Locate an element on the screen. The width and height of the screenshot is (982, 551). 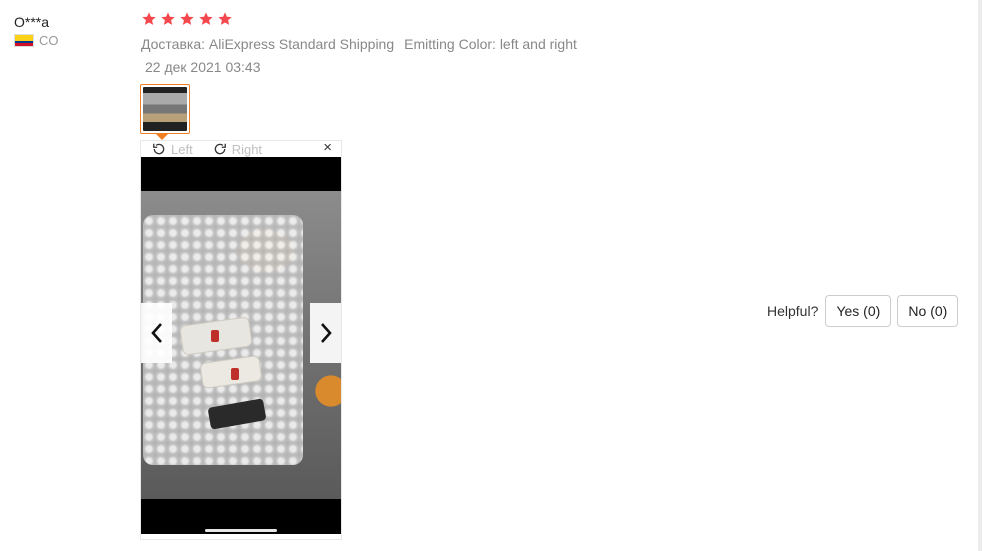
rotate-left-icon is located at coordinates (159, 149).